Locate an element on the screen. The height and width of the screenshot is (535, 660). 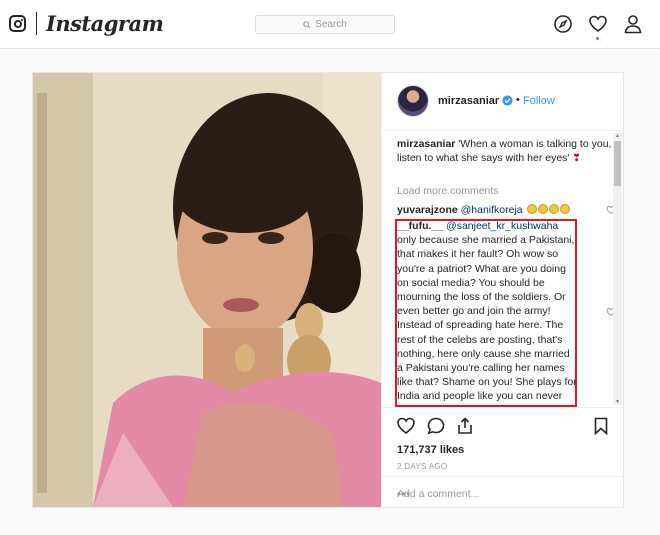
load-more-comments-link: Load more comments is located at coordinates (448, 191).